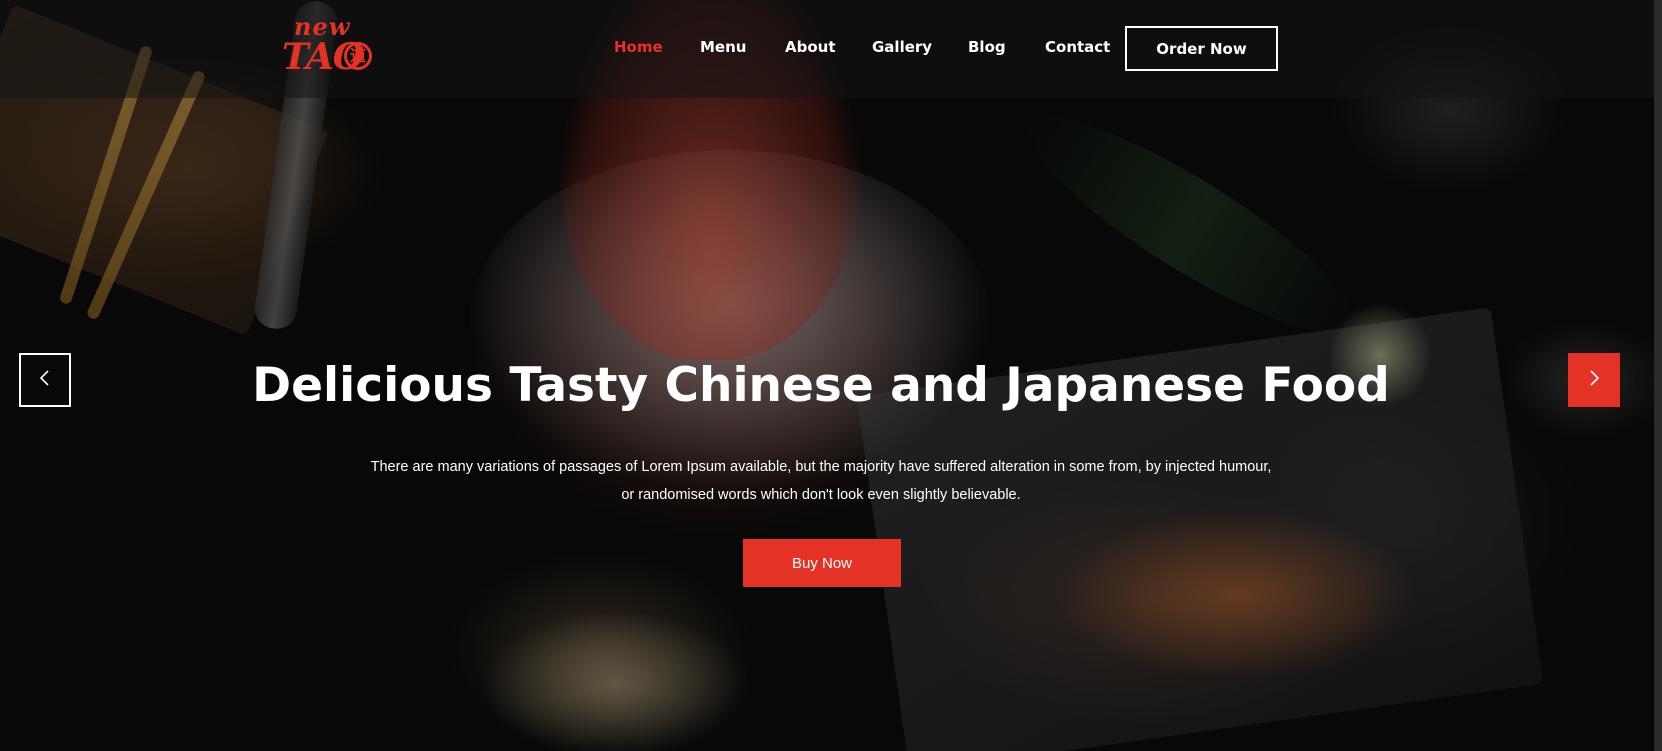  What do you see at coordinates (1201, 48) in the screenshot?
I see `order-now-button: Order Now` at bounding box center [1201, 48].